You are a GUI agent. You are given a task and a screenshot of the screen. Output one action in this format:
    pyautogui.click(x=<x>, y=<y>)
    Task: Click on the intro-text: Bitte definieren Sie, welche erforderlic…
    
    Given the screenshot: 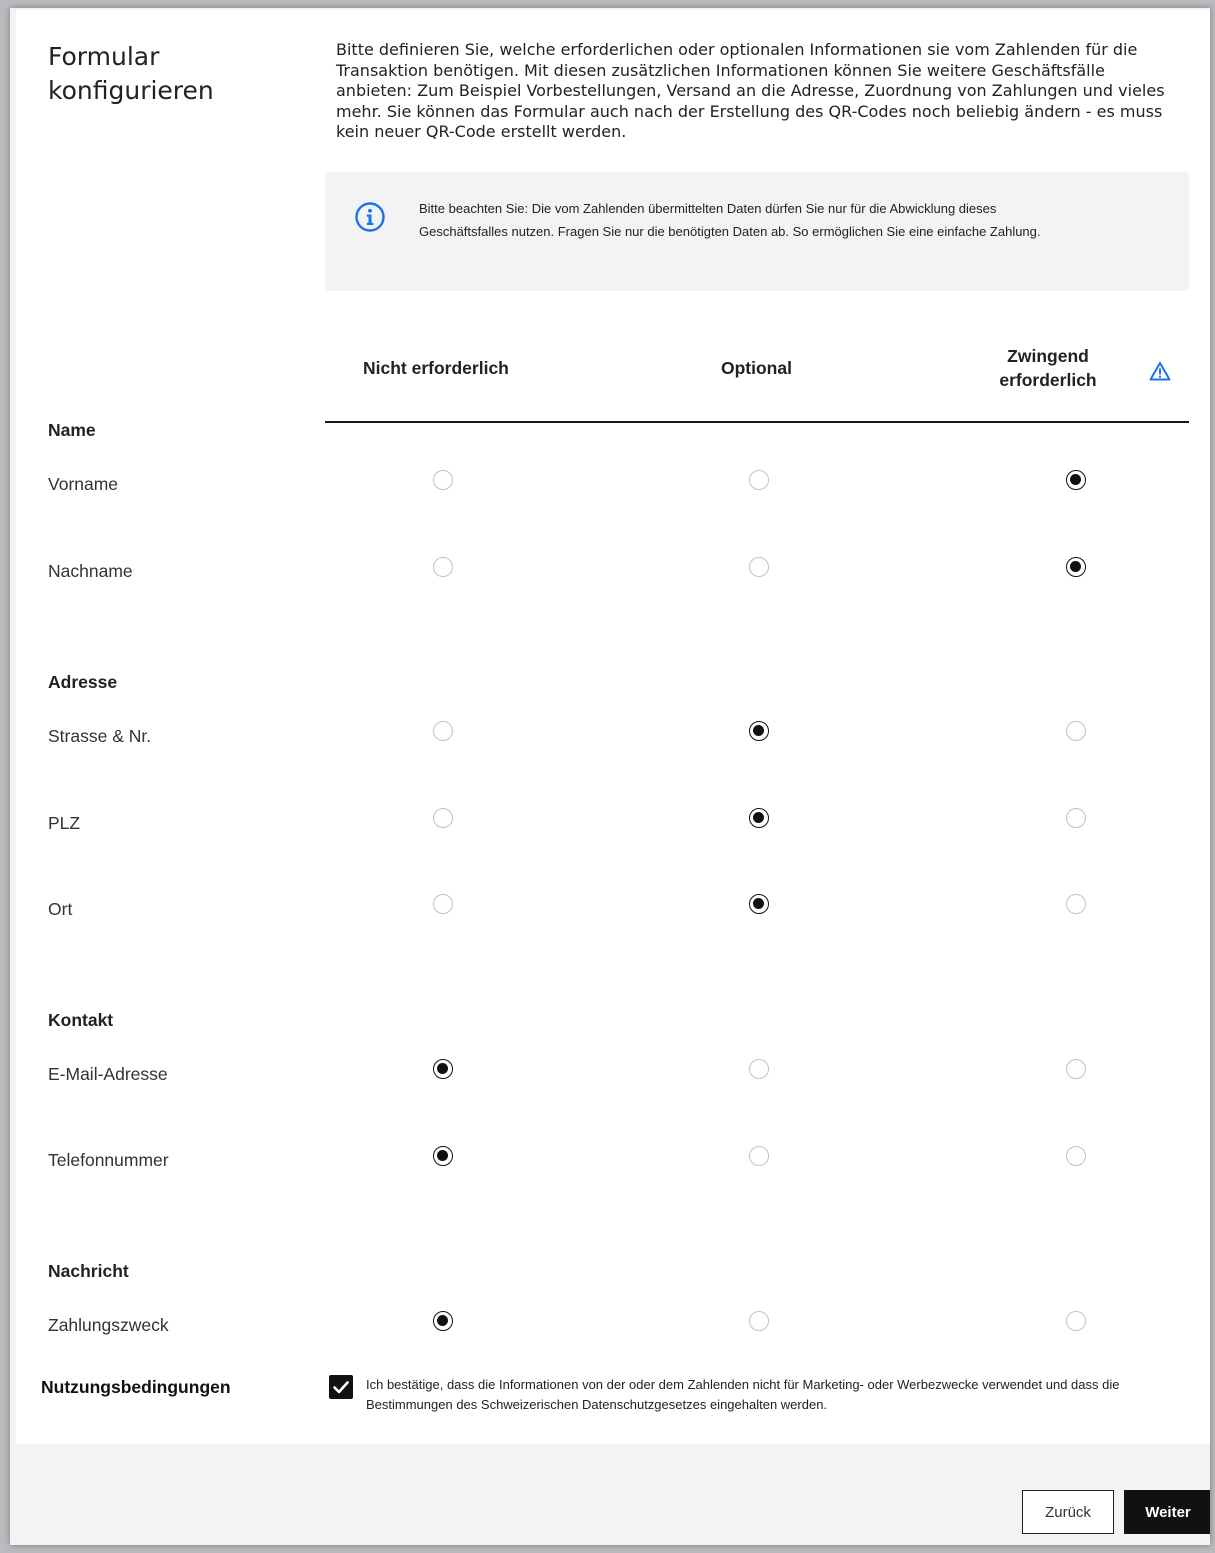 What is the action you would take?
    pyautogui.click(x=750, y=90)
    